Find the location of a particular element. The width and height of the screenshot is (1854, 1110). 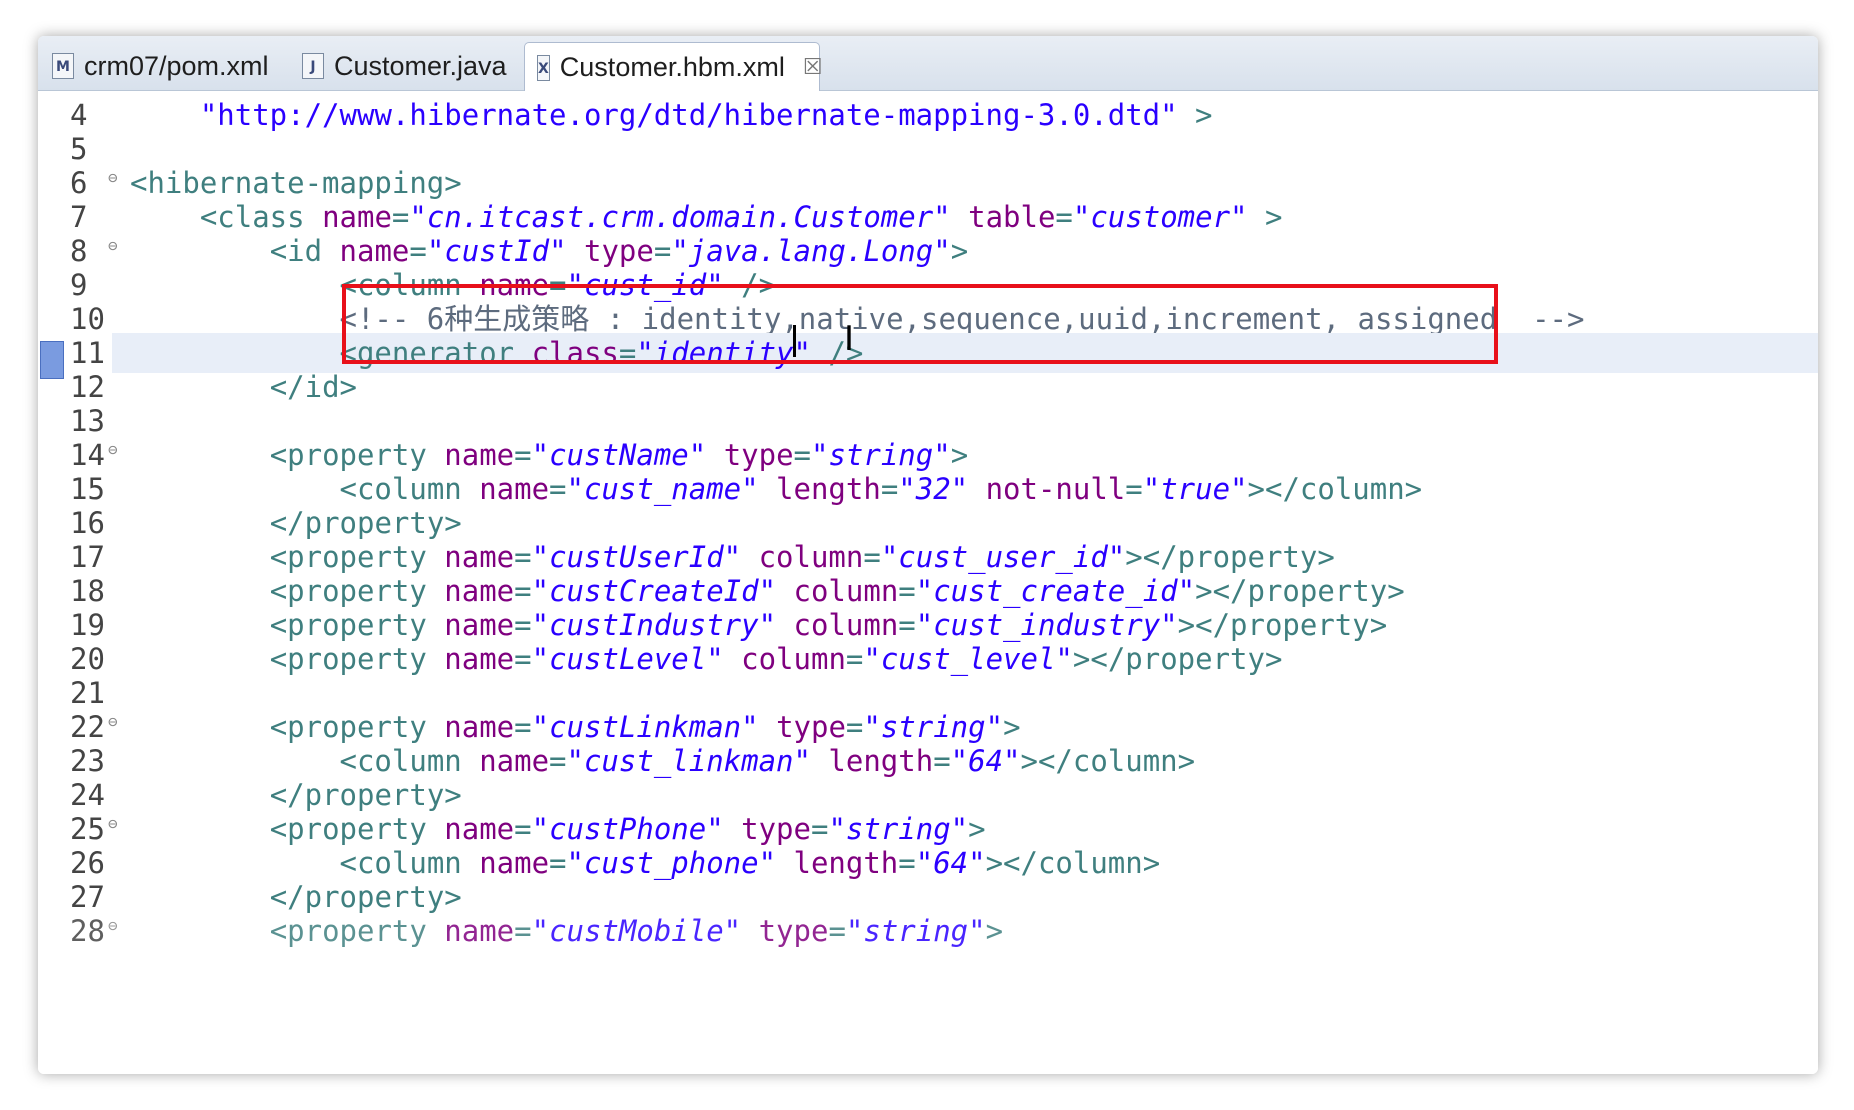

tab-label: Customer.hbm.xml is located at coordinates (672, 67).